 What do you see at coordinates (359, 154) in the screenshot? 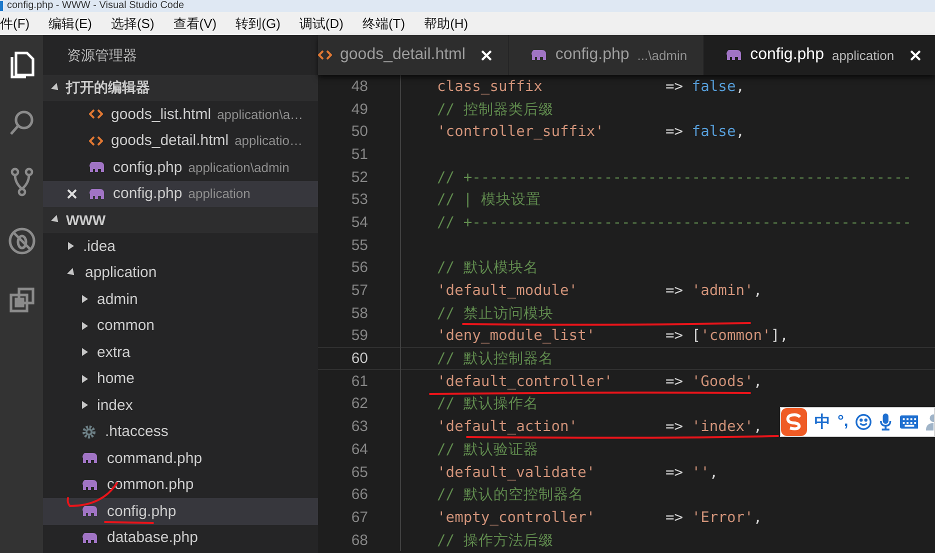
I see `line-number: 51` at bounding box center [359, 154].